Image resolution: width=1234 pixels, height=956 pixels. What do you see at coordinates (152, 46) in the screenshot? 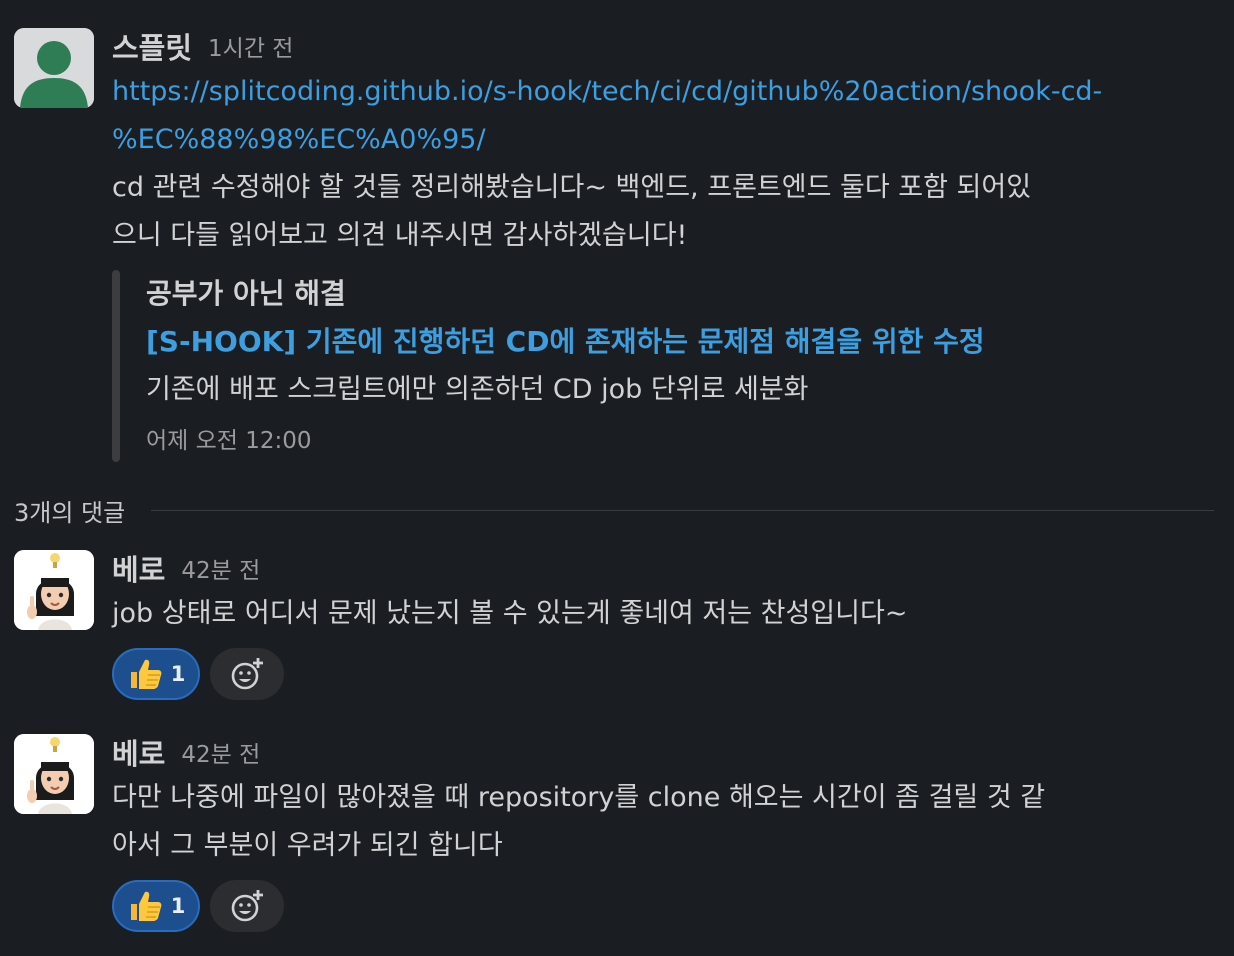
I see `author-name: 스플릿` at bounding box center [152, 46].